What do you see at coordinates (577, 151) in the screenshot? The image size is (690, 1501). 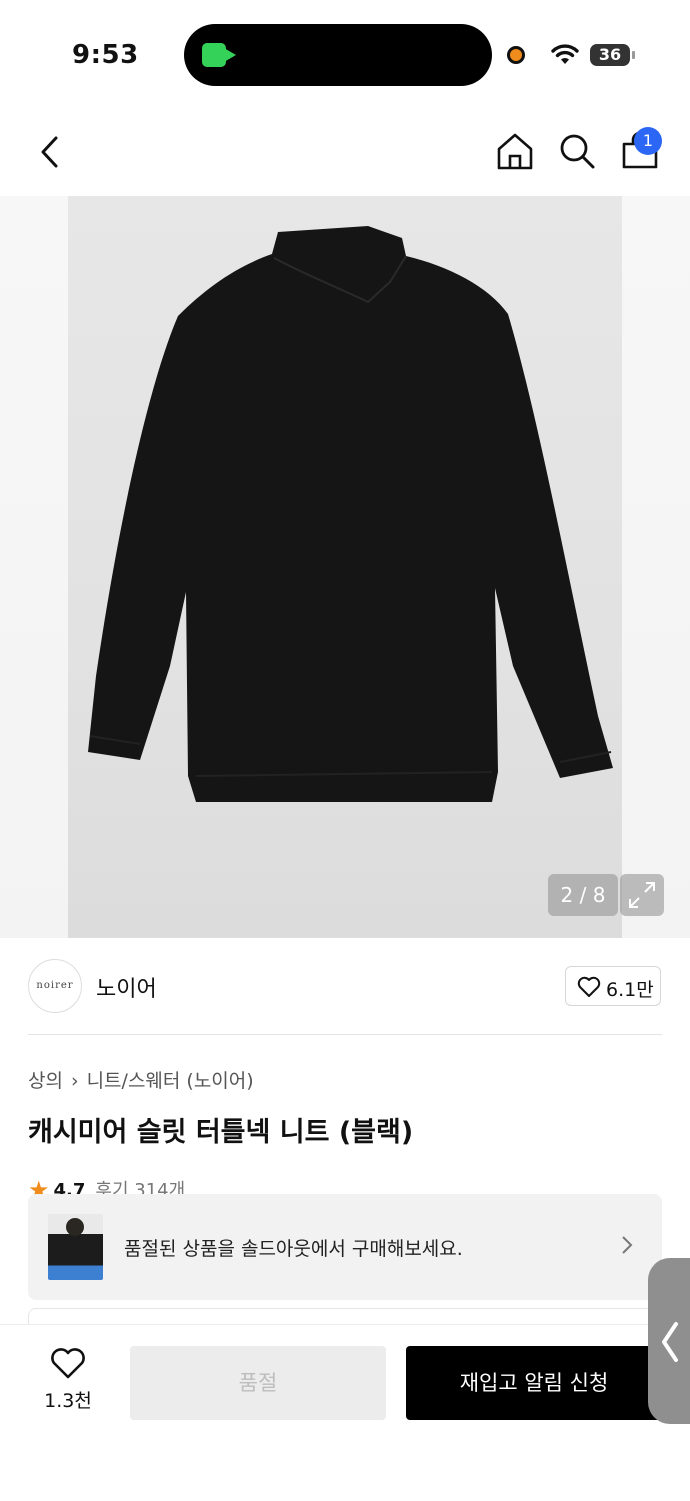 I see `search-icon` at bounding box center [577, 151].